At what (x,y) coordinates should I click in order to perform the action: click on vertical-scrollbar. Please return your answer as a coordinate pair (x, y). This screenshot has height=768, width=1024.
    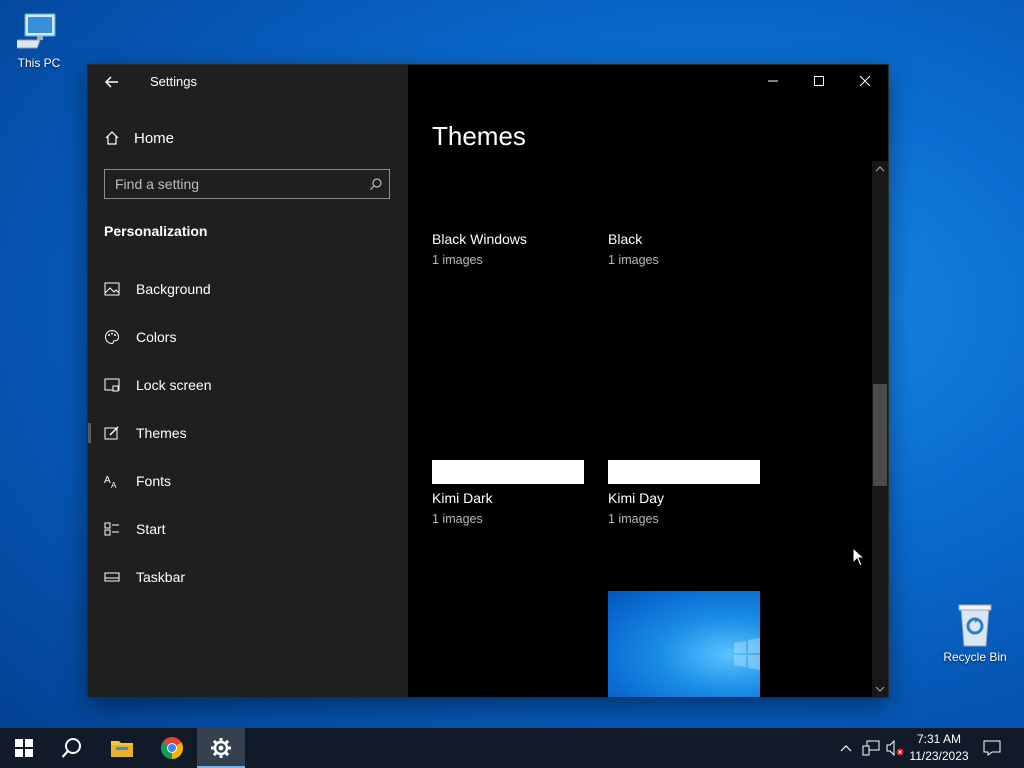
    Looking at the image, I should click on (880, 429).